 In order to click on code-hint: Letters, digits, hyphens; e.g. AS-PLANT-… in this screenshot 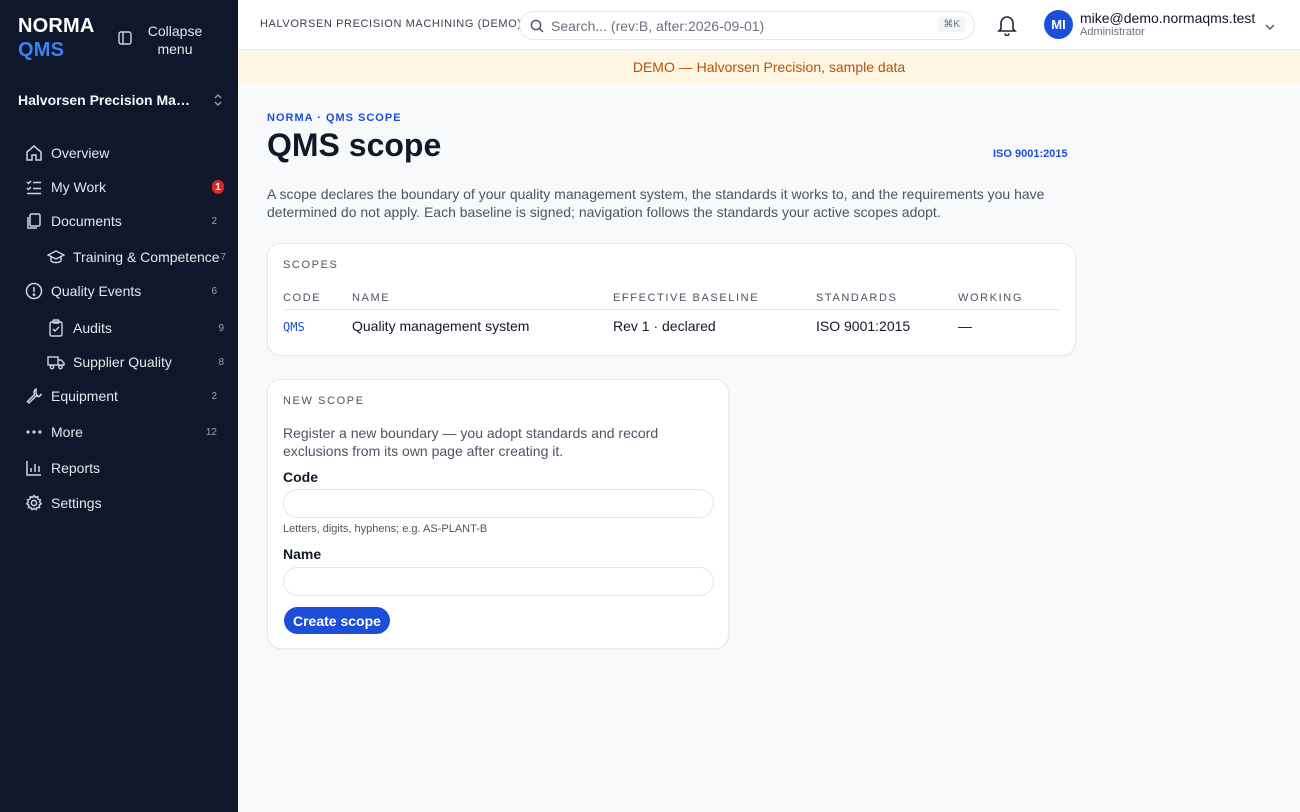, I will do `click(385, 529)`.